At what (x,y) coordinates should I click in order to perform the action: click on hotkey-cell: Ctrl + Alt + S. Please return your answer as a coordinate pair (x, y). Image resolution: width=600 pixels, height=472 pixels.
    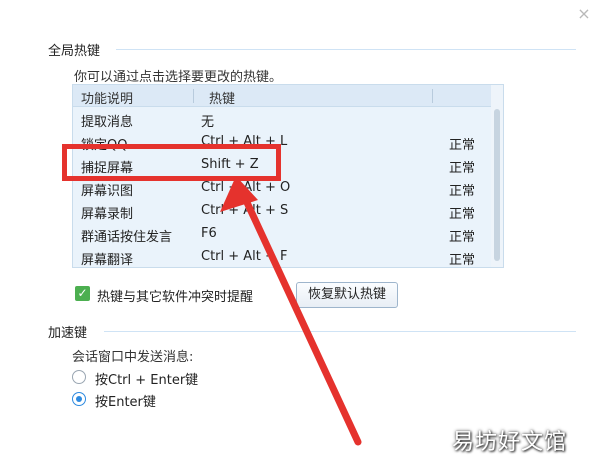
    Looking at the image, I should click on (245, 210).